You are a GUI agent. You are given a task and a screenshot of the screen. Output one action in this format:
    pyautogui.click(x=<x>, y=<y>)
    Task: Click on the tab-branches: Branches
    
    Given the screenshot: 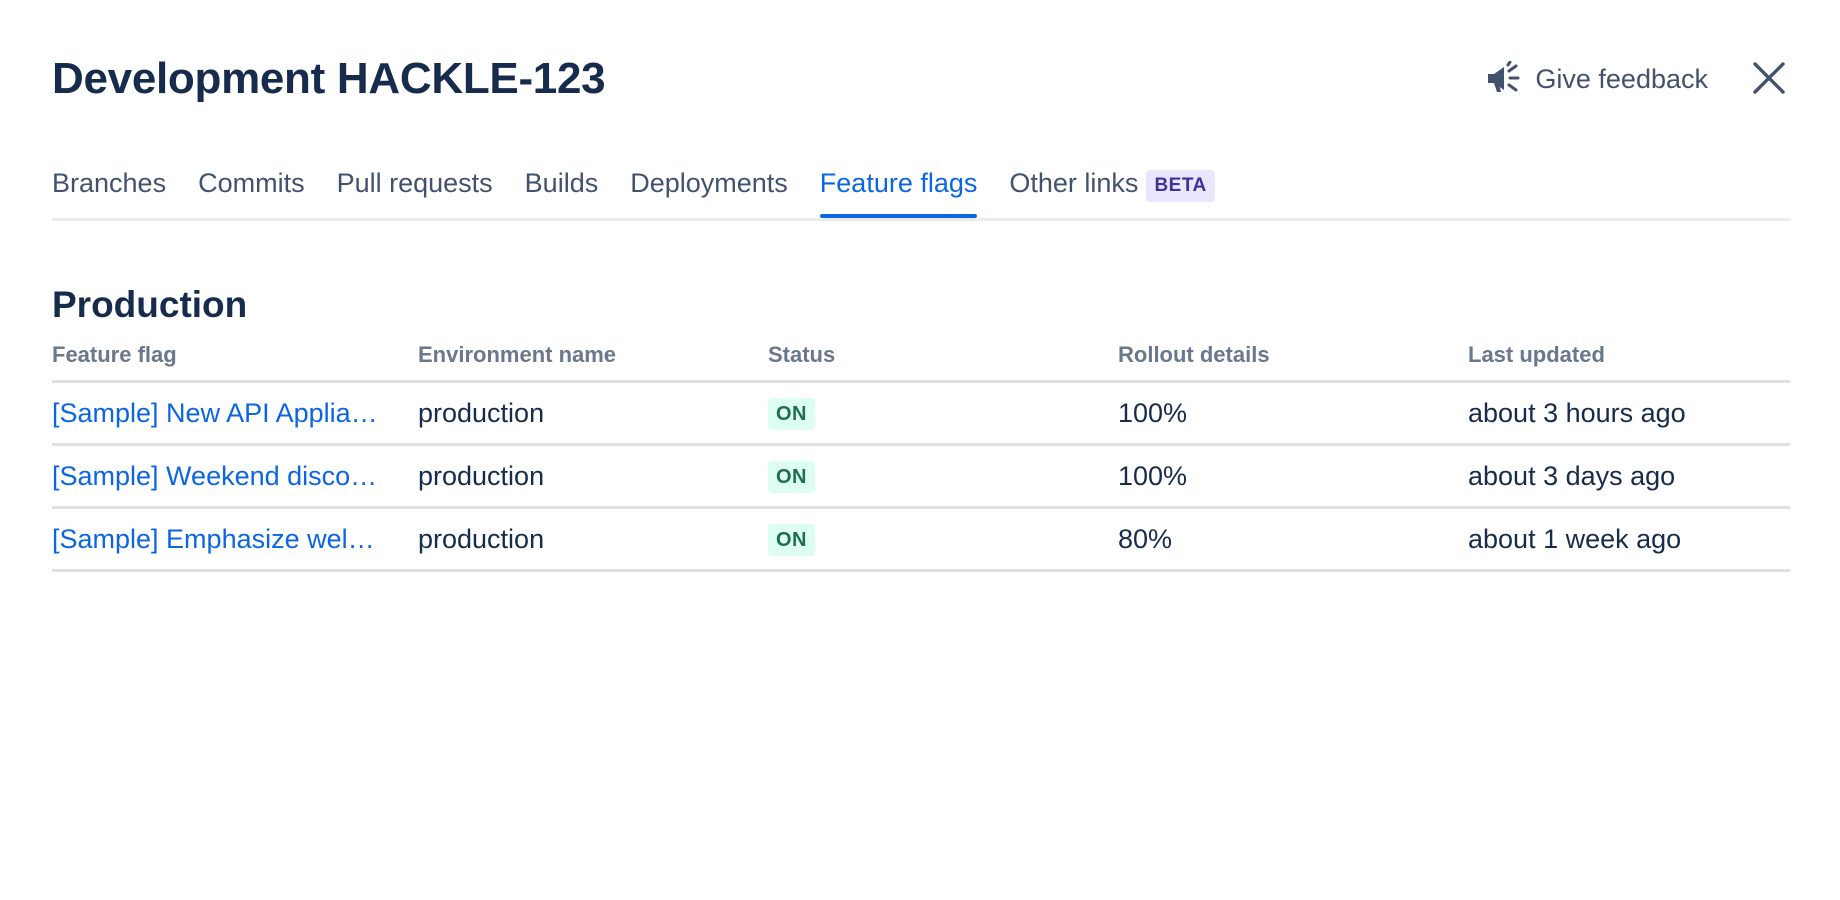 What is the action you would take?
    pyautogui.click(x=109, y=187)
    